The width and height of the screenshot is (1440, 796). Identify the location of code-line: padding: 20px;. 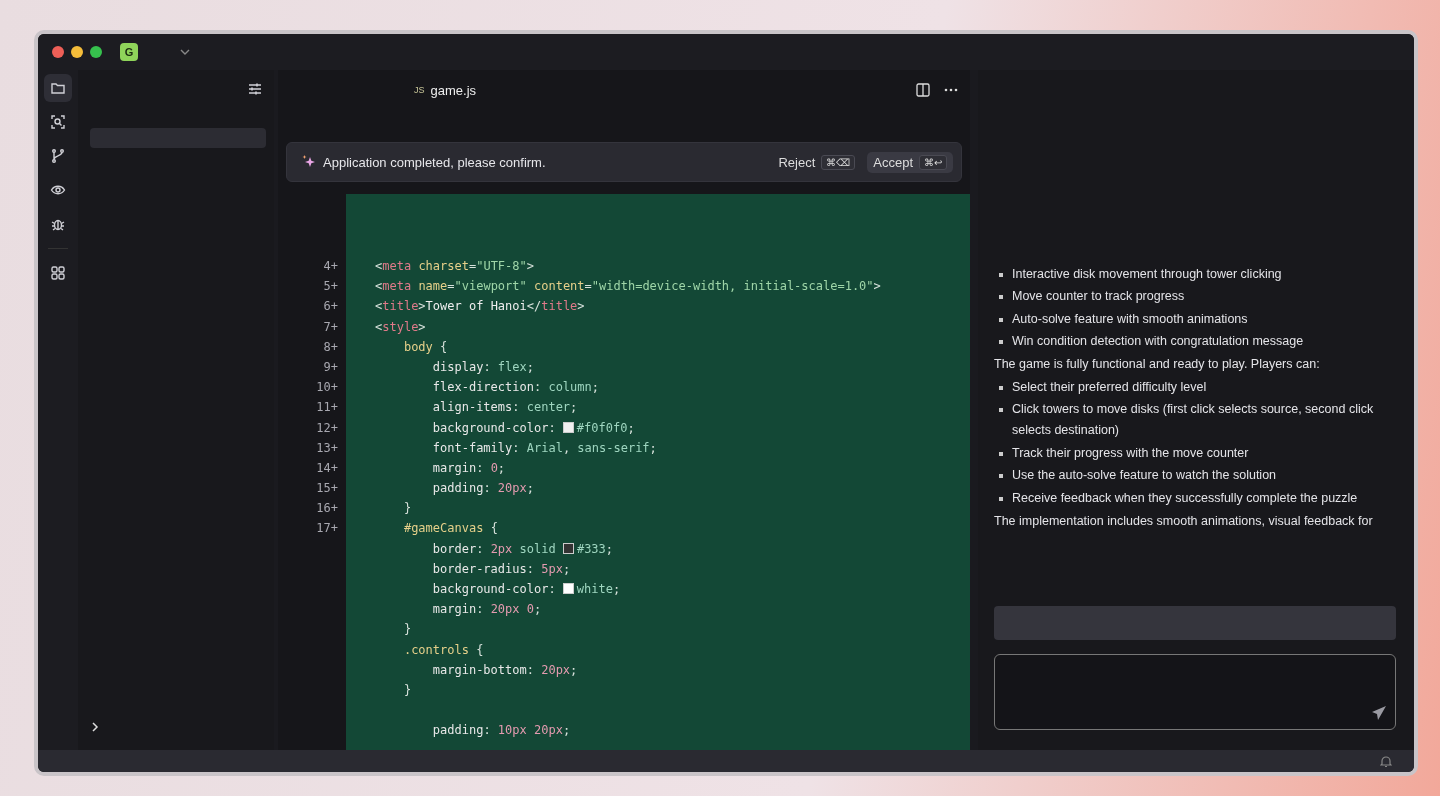
(482, 488).